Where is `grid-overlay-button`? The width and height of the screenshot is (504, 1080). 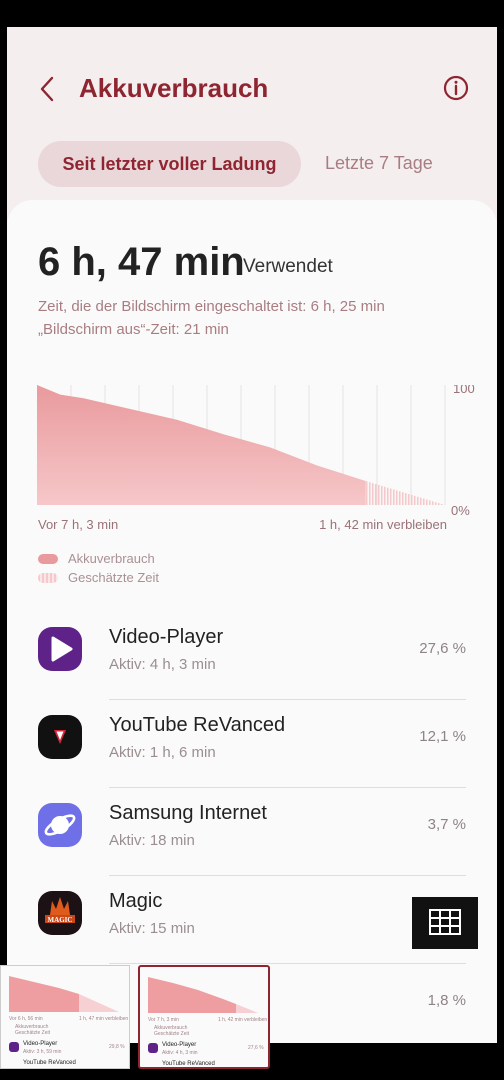 grid-overlay-button is located at coordinates (445, 923).